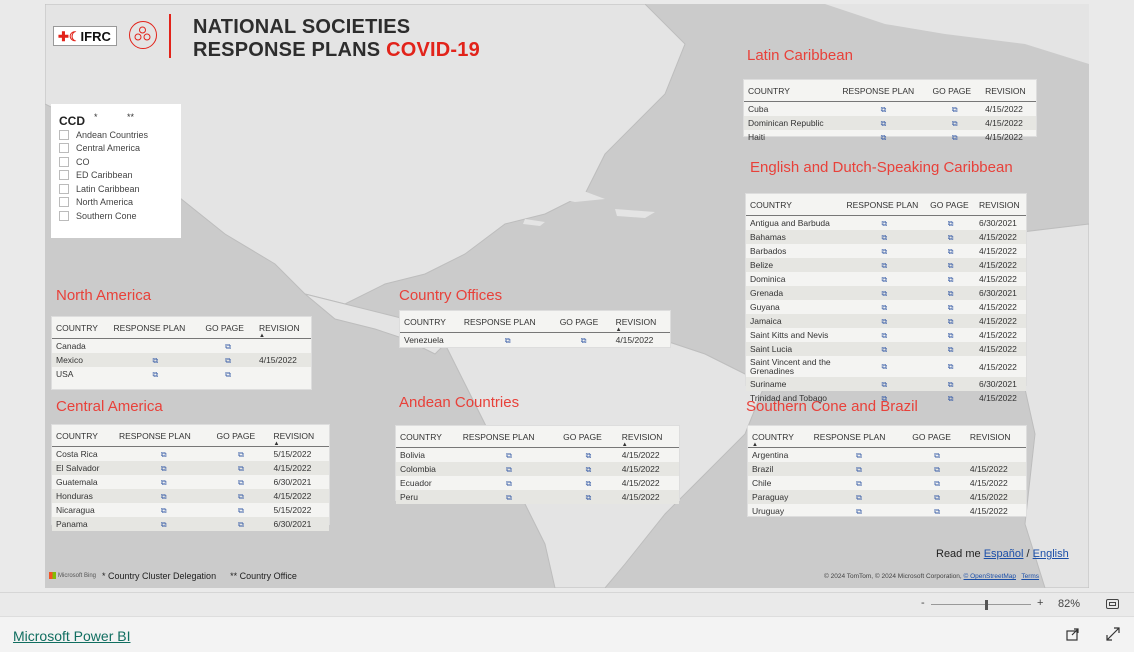 The image size is (1134, 652). What do you see at coordinates (1113, 636) in the screenshot?
I see `fullscreen-icon` at bounding box center [1113, 636].